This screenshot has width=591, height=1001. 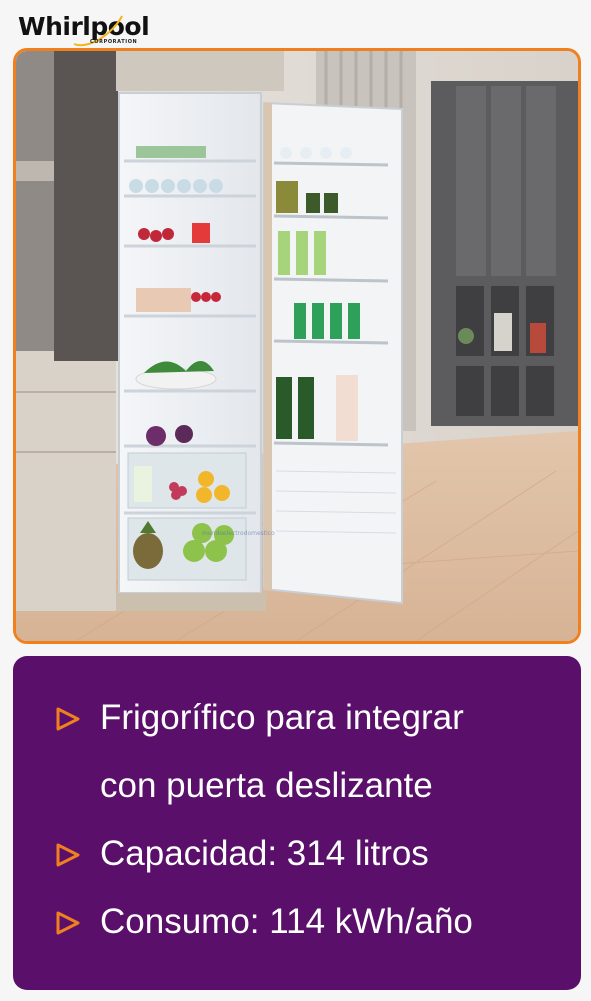 What do you see at coordinates (286, 921) in the screenshot?
I see `feature-line: Consumo: 114 kWh/año` at bounding box center [286, 921].